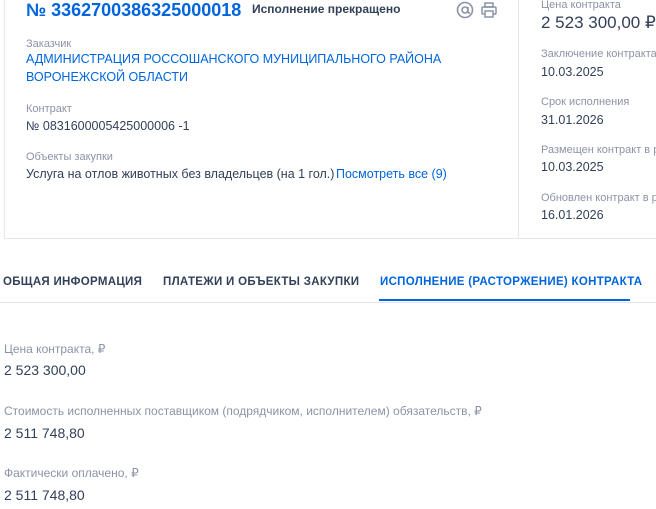 The width and height of the screenshot is (656, 509). Describe the element at coordinates (45, 370) in the screenshot. I see `field-value-price: 2 523 300,00` at that location.